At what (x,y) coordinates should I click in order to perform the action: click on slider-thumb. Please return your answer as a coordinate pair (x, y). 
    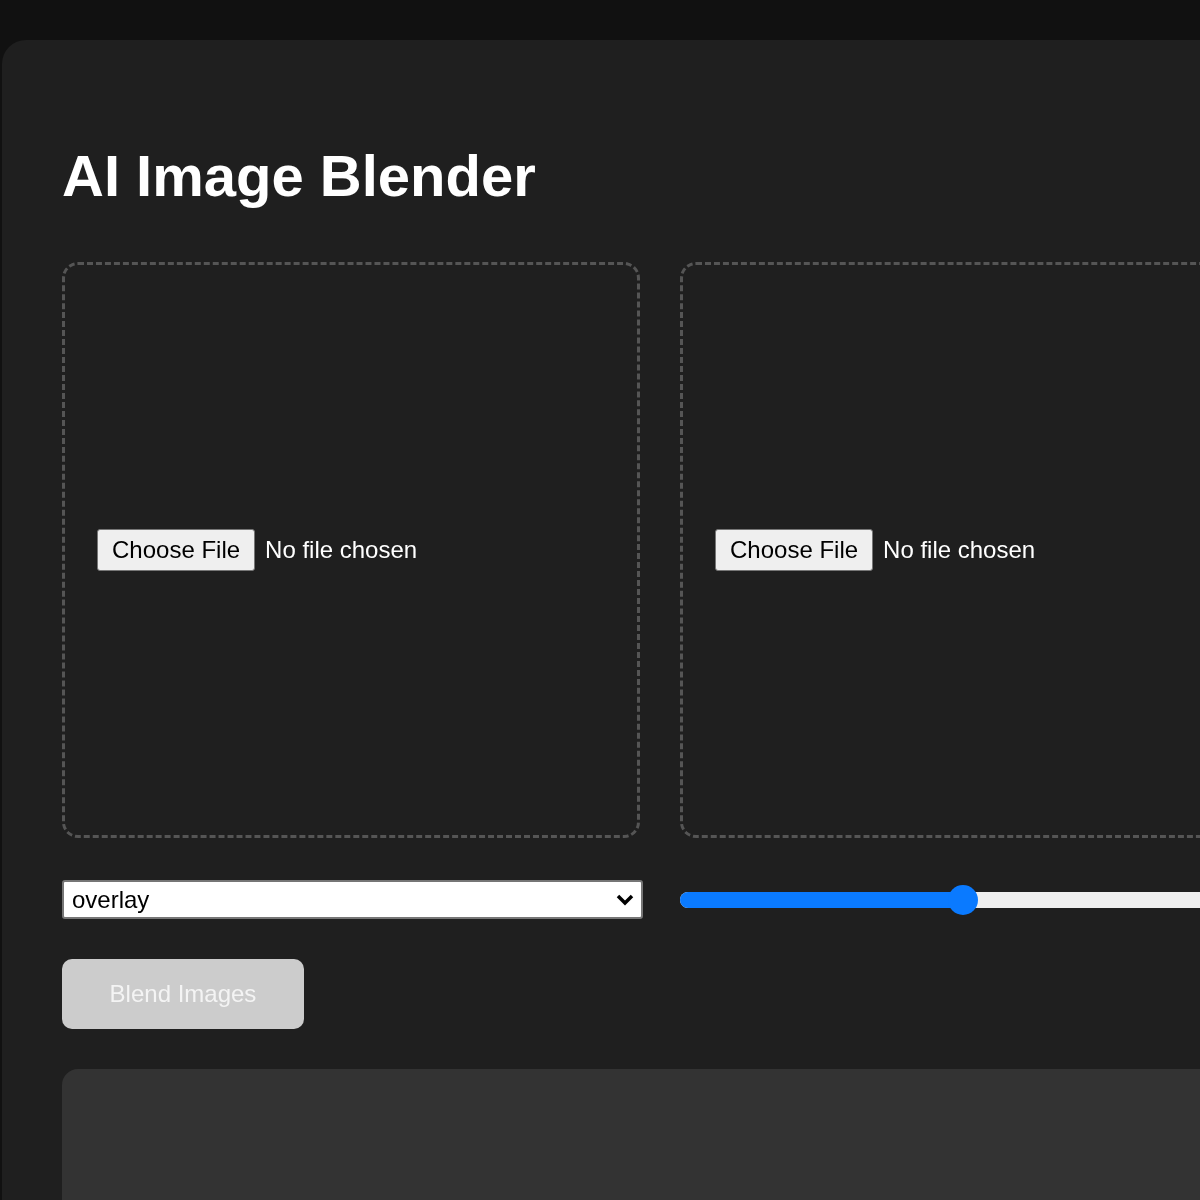
    Looking at the image, I should click on (963, 899).